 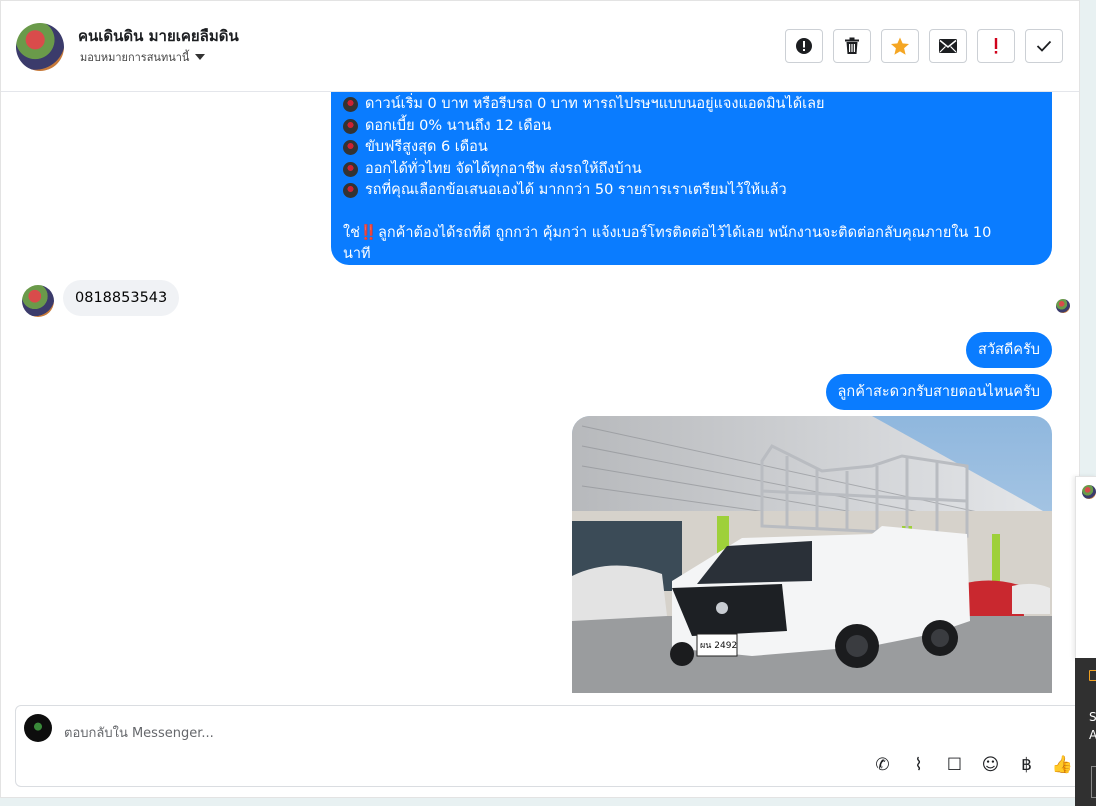 What do you see at coordinates (954, 764) in the screenshot?
I see `saved-reply-icon: ☐` at bounding box center [954, 764].